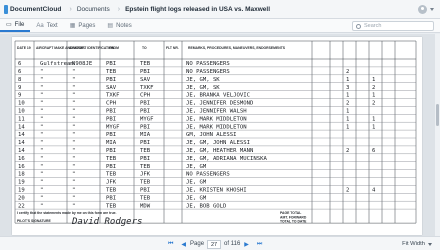  I want to click on page-number-input: 27, so click(214, 244).